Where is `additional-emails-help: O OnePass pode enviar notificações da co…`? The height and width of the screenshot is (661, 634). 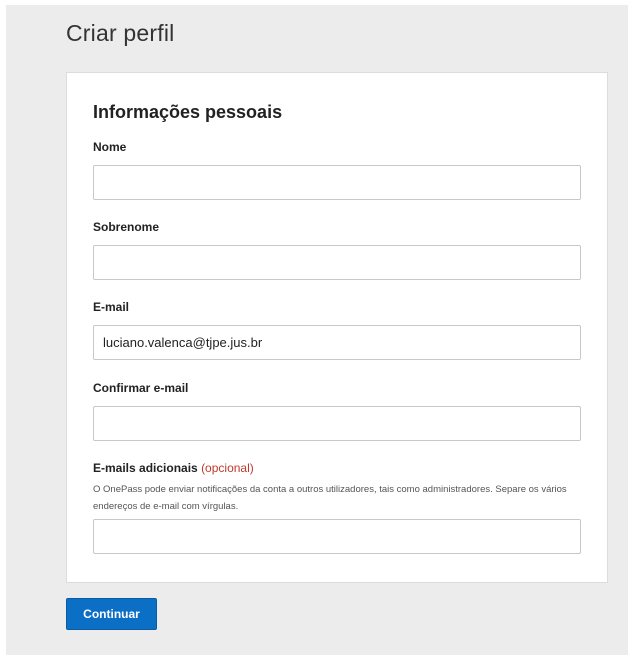
additional-emails-help: O OnePass pode enviar notificações da co… is located at coordinates (330, 498).